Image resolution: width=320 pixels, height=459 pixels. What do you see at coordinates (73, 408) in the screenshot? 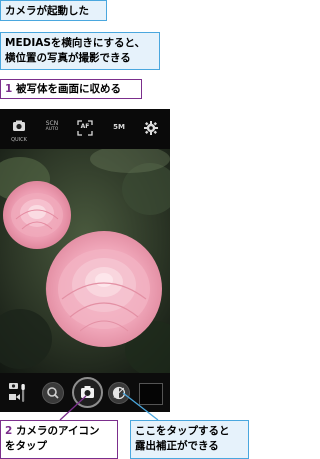
I see `shutter-pointer-line` at bounding box center [73, 408].